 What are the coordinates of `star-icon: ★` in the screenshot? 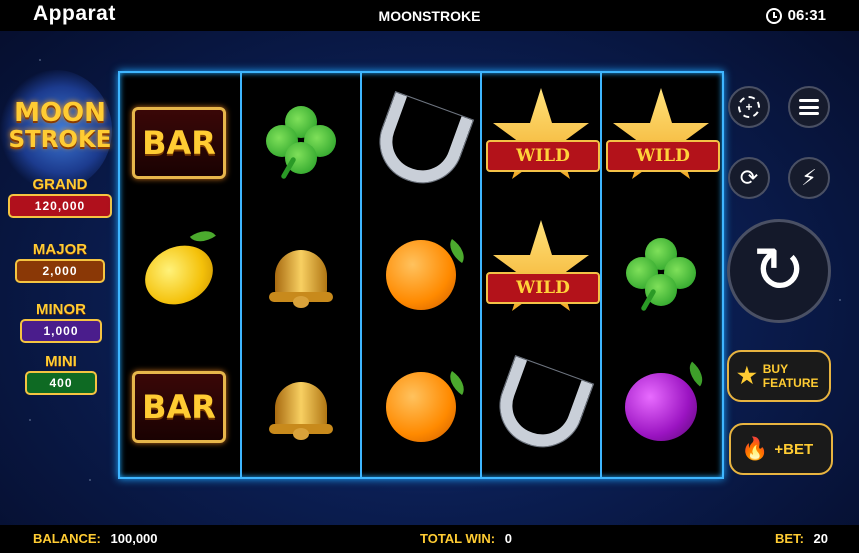 It's located at (747, 375).